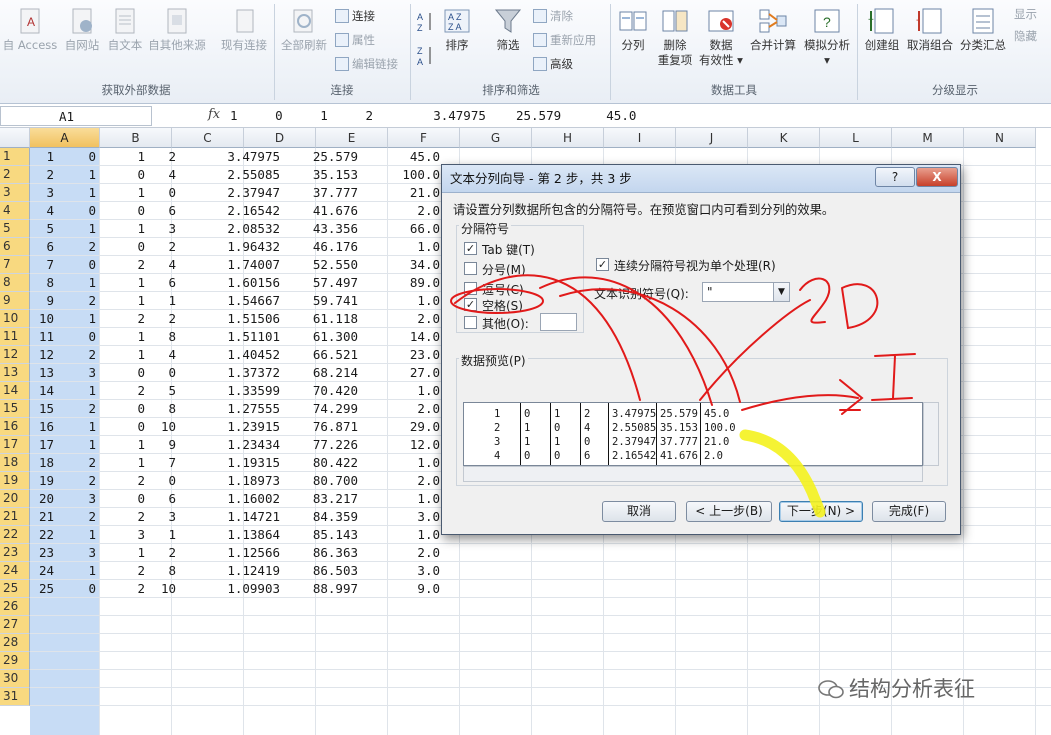  I want to click on row-header-30: 30, so click(15, 679).